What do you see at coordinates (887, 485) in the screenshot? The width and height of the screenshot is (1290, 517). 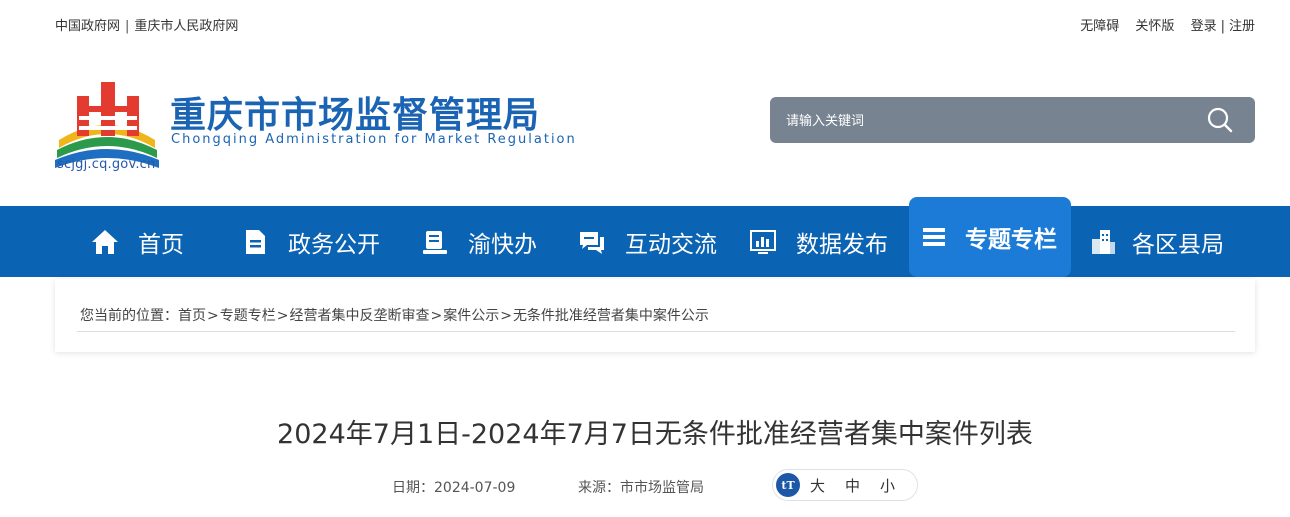 I see `font-size-small-button: 小` at bounding box center [887, 485].